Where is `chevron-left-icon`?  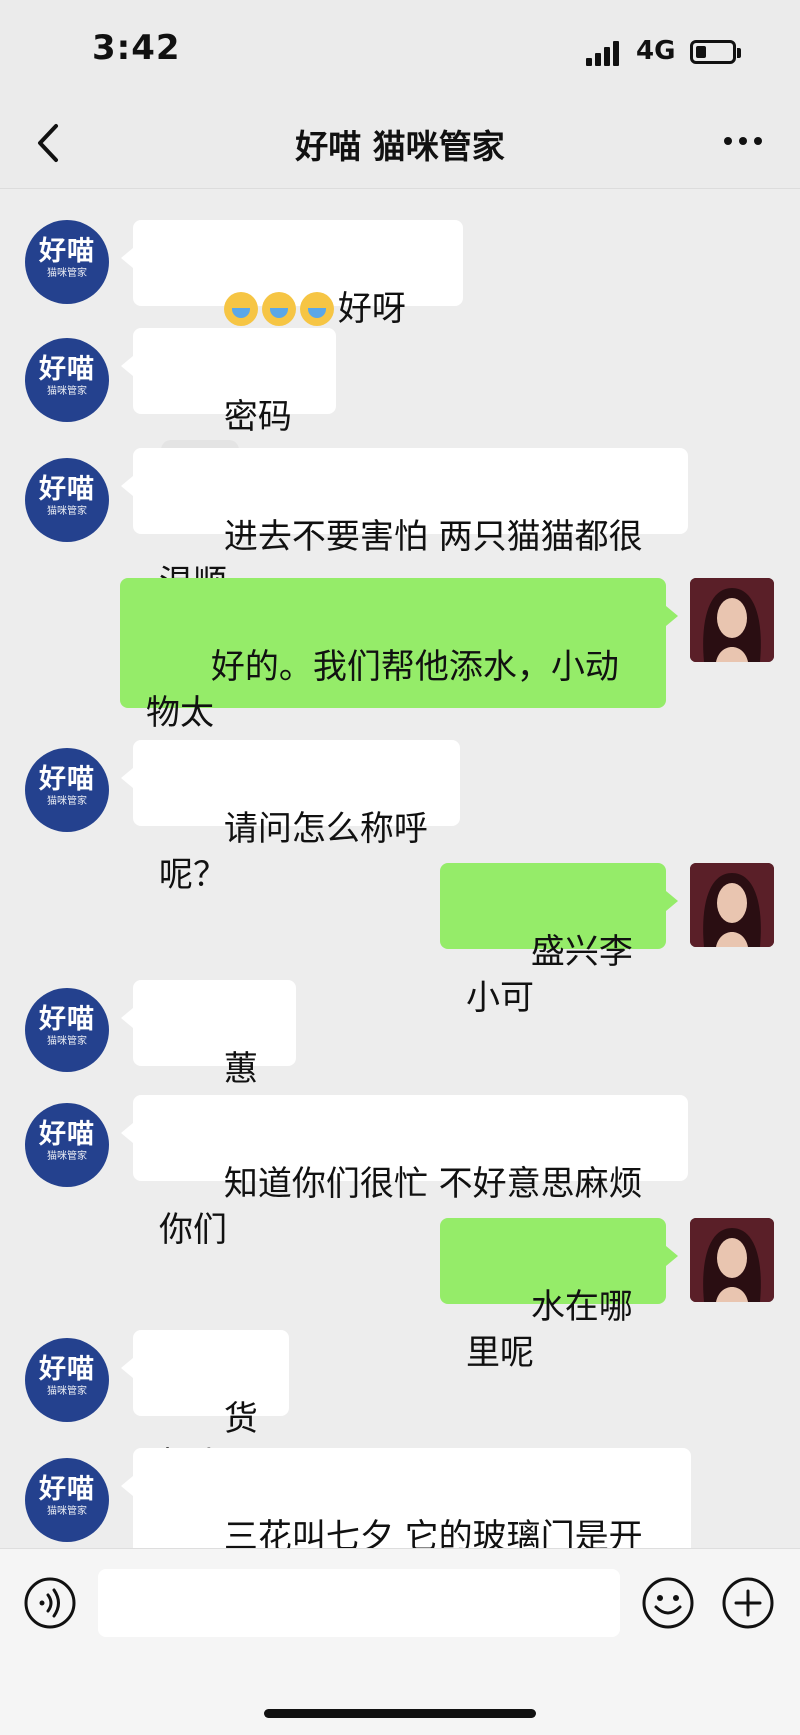
chevron-left-icon is located at coordinates (48, 143).